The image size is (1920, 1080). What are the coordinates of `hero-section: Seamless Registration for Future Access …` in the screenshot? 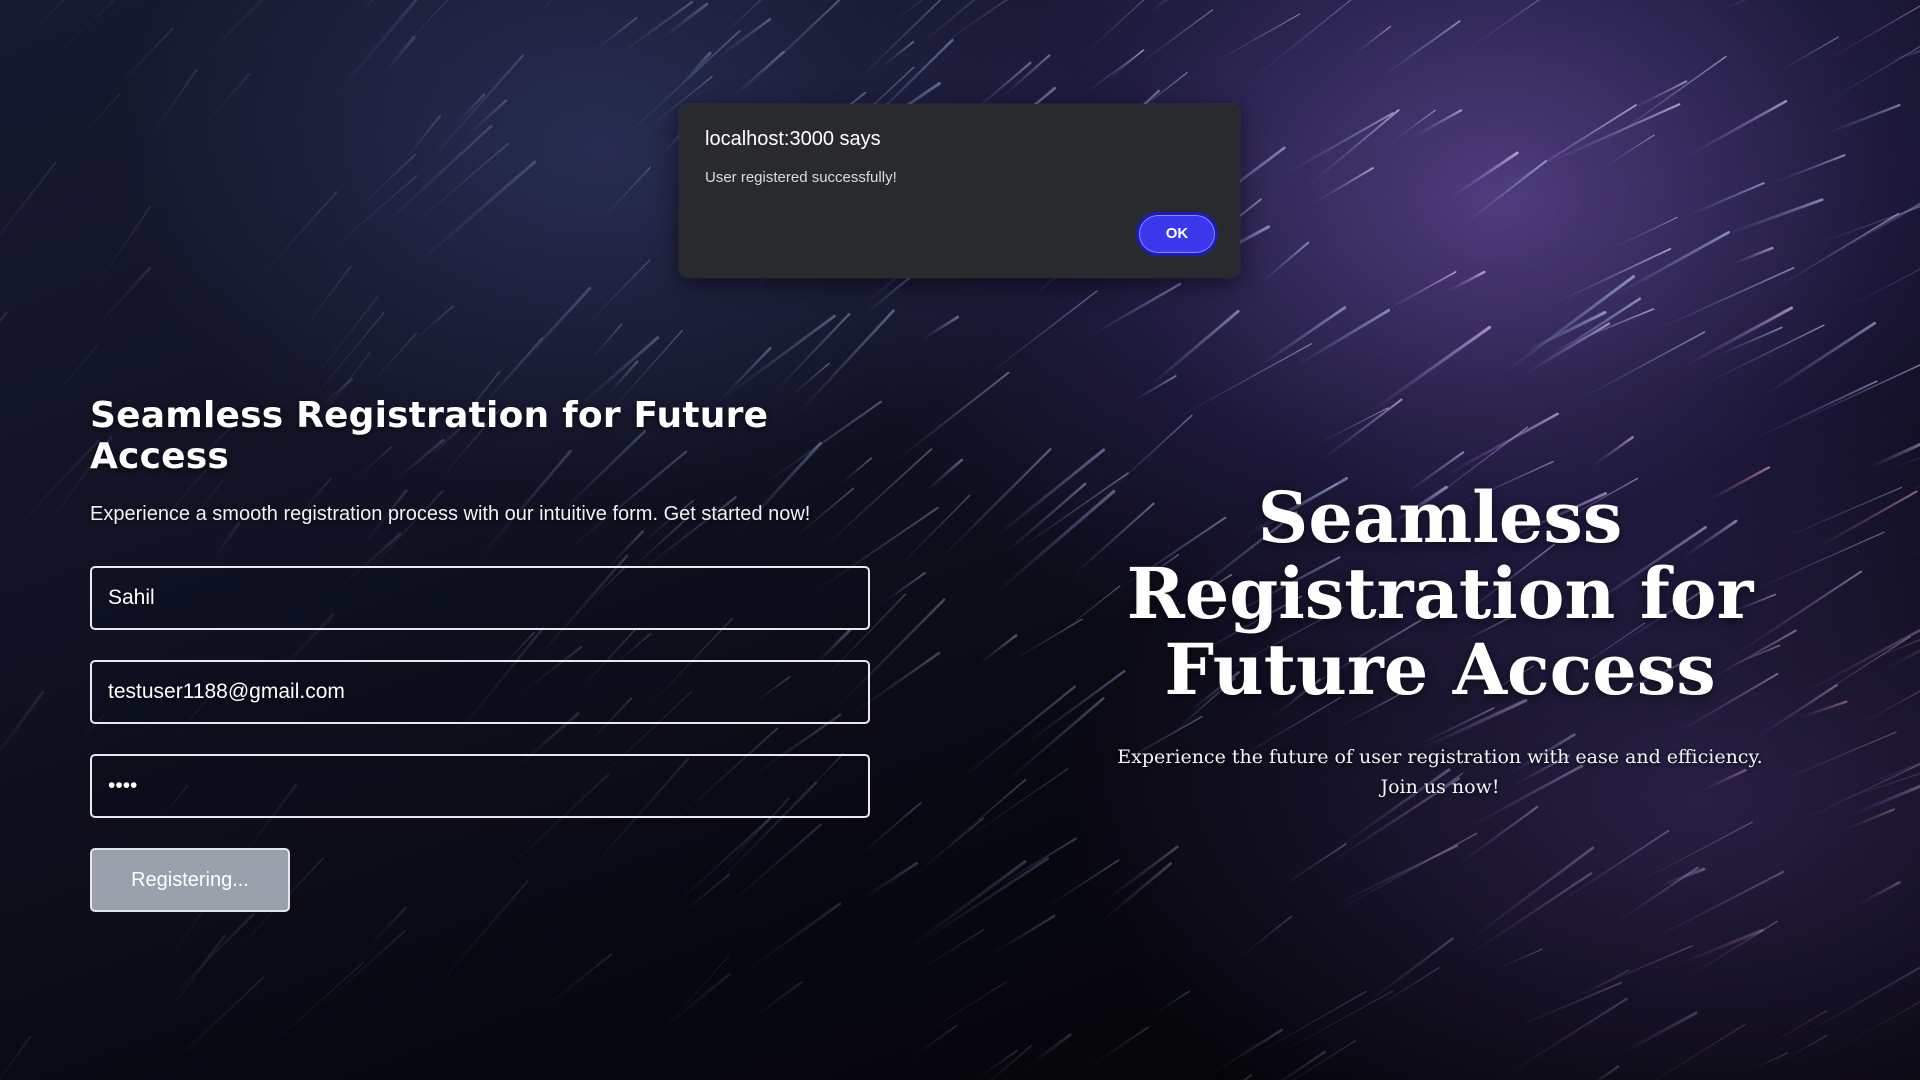 It's located at (1440, 641).